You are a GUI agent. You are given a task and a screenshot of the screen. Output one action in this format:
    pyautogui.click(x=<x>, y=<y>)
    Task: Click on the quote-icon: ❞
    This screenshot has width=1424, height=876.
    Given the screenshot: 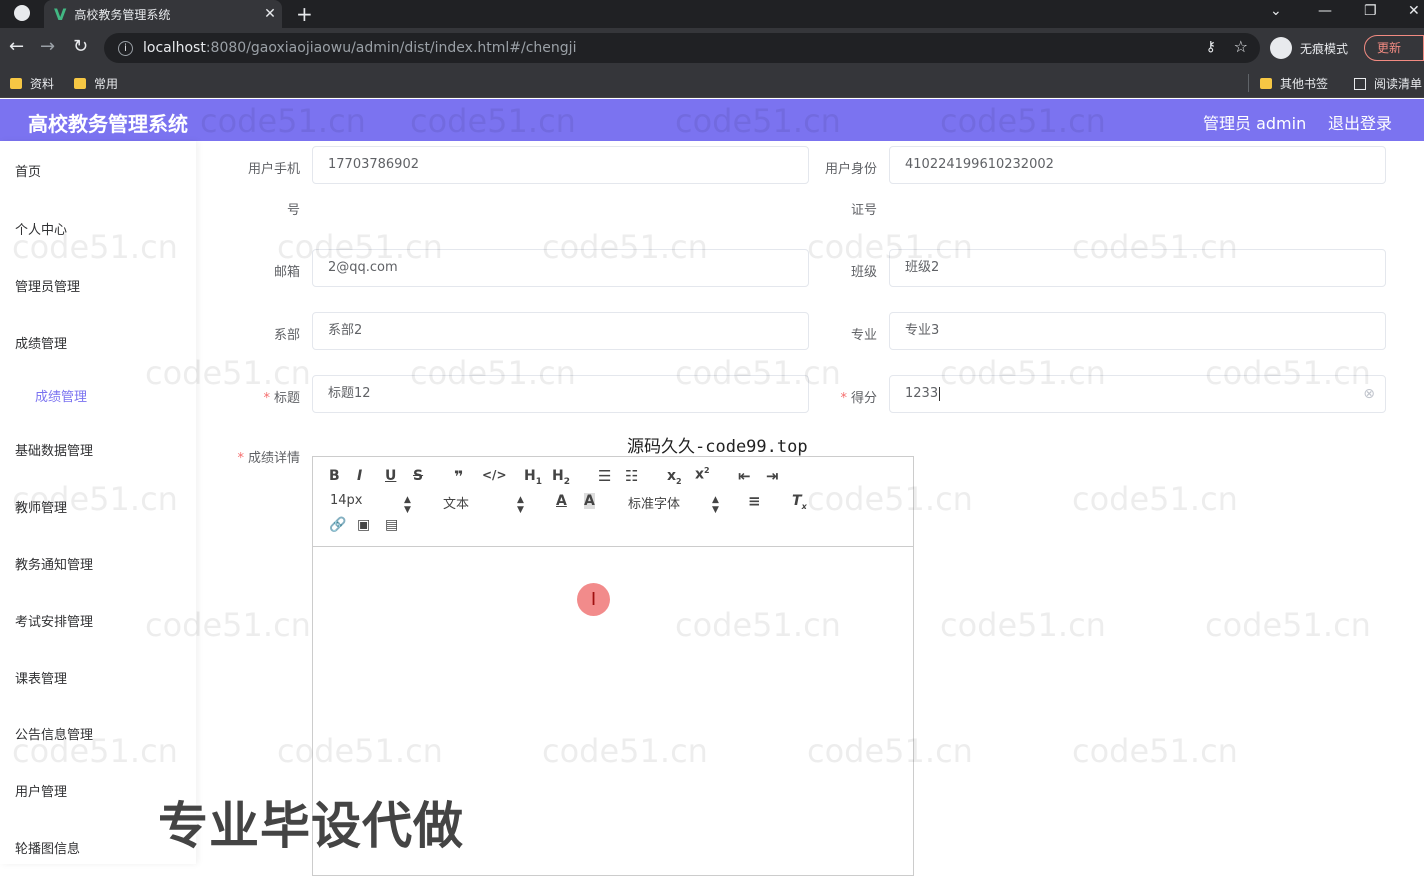 What is the action you would take?
    pyautogui.click(x=458, y=476)
    